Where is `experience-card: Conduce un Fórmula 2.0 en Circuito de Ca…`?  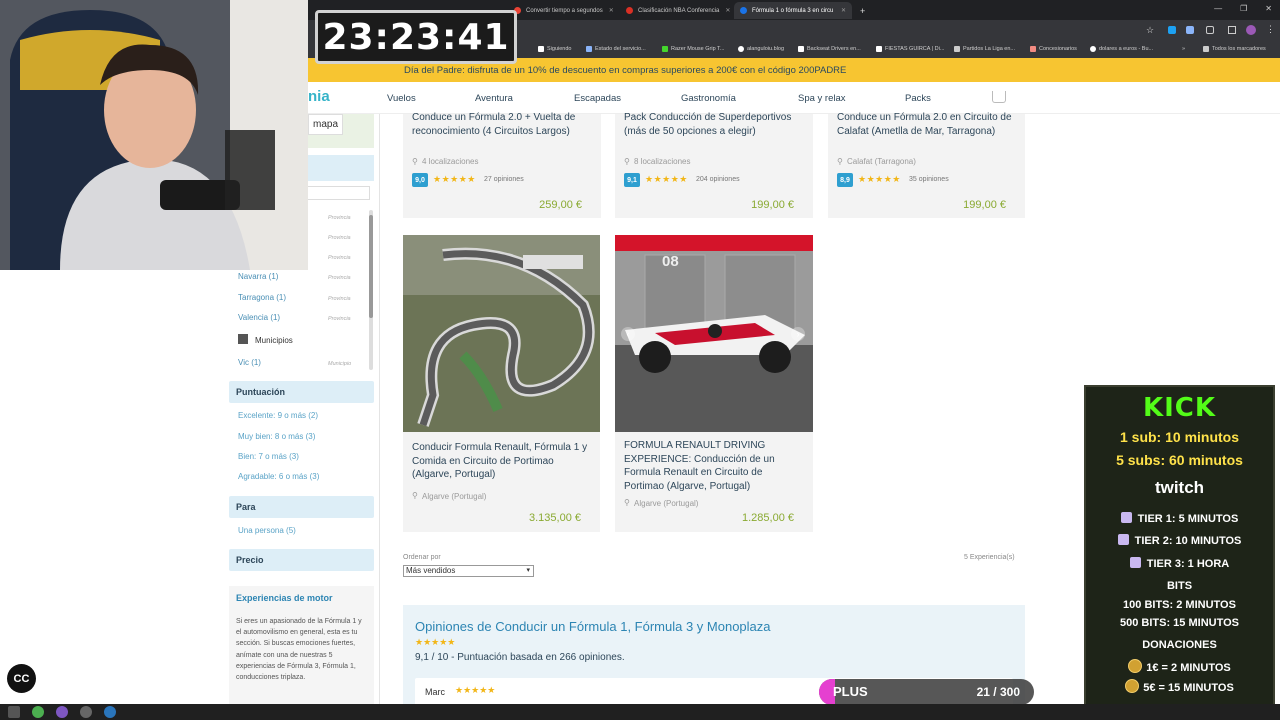
experience-card: Conduce un Fórmula 2.0 en Circuito de Ca… is located at coordinates (926, 164).